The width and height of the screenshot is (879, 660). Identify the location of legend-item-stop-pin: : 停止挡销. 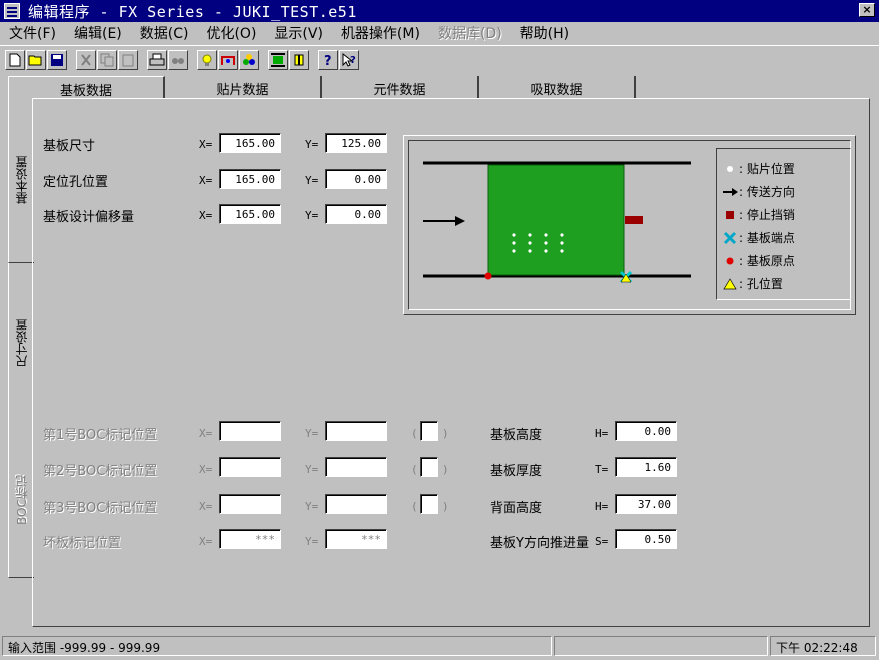
(759, 214).